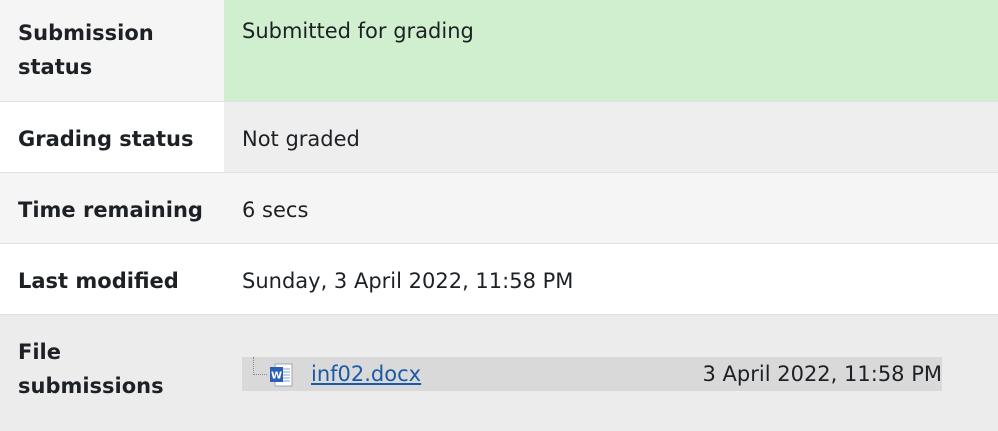 The image size is (998, 431). What do you see at coordinates (366, 374) in the screenshot?
I see `file-link: inf02.docx` at bounding box center [366, 374].